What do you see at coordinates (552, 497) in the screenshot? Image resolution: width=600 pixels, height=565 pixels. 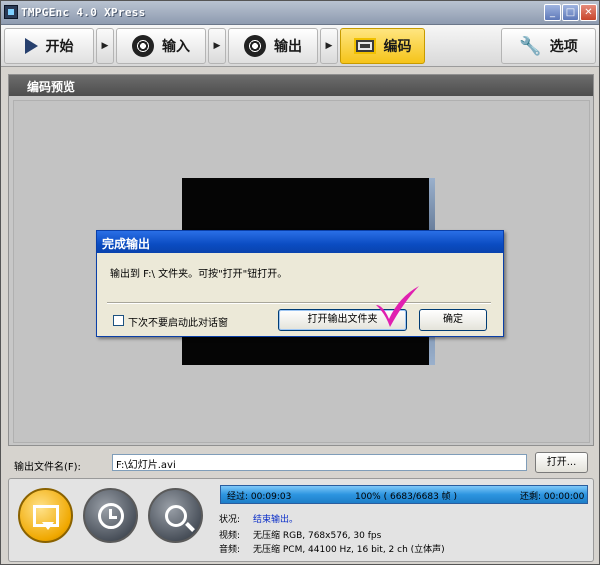 I see `remaining-time: 还剩: 00:00:00` at bounding box center [552, 497].